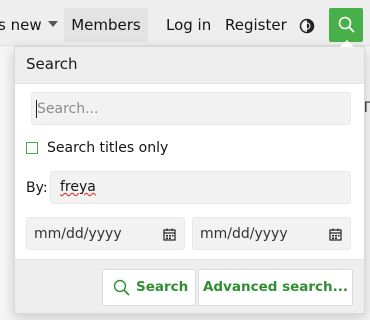 The image size is (370, 320). I want to click on date-from-placeholder: mm/dd/yyyy, so click(78, 234).